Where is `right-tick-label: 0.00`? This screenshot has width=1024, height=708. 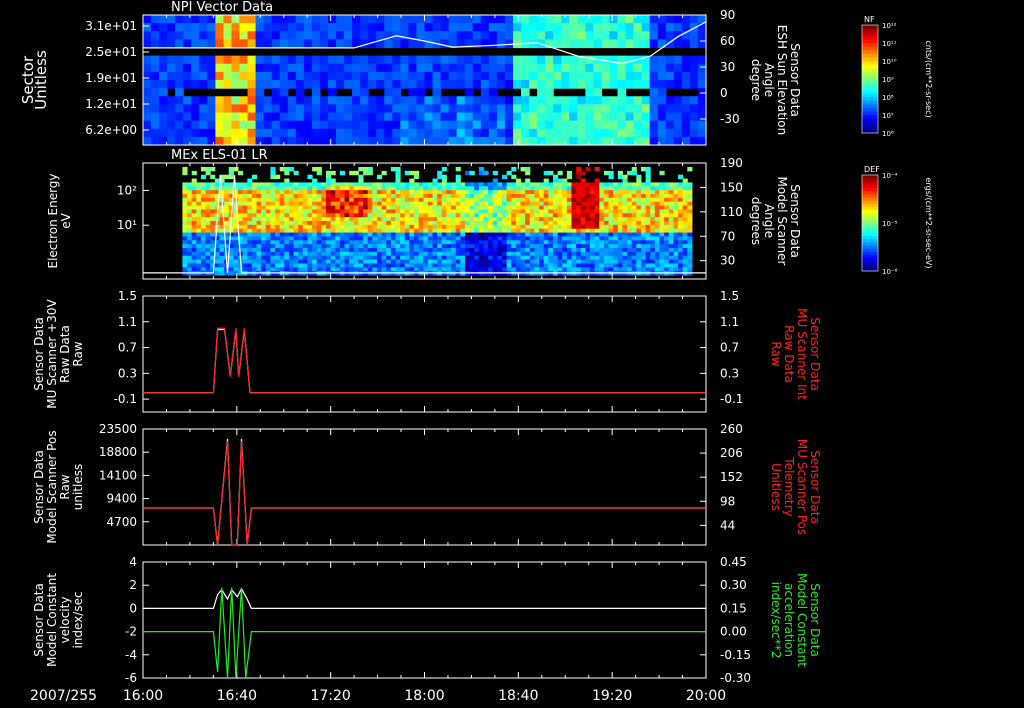
right-tick-label: 0.00 is located at coordinates (733, 632).